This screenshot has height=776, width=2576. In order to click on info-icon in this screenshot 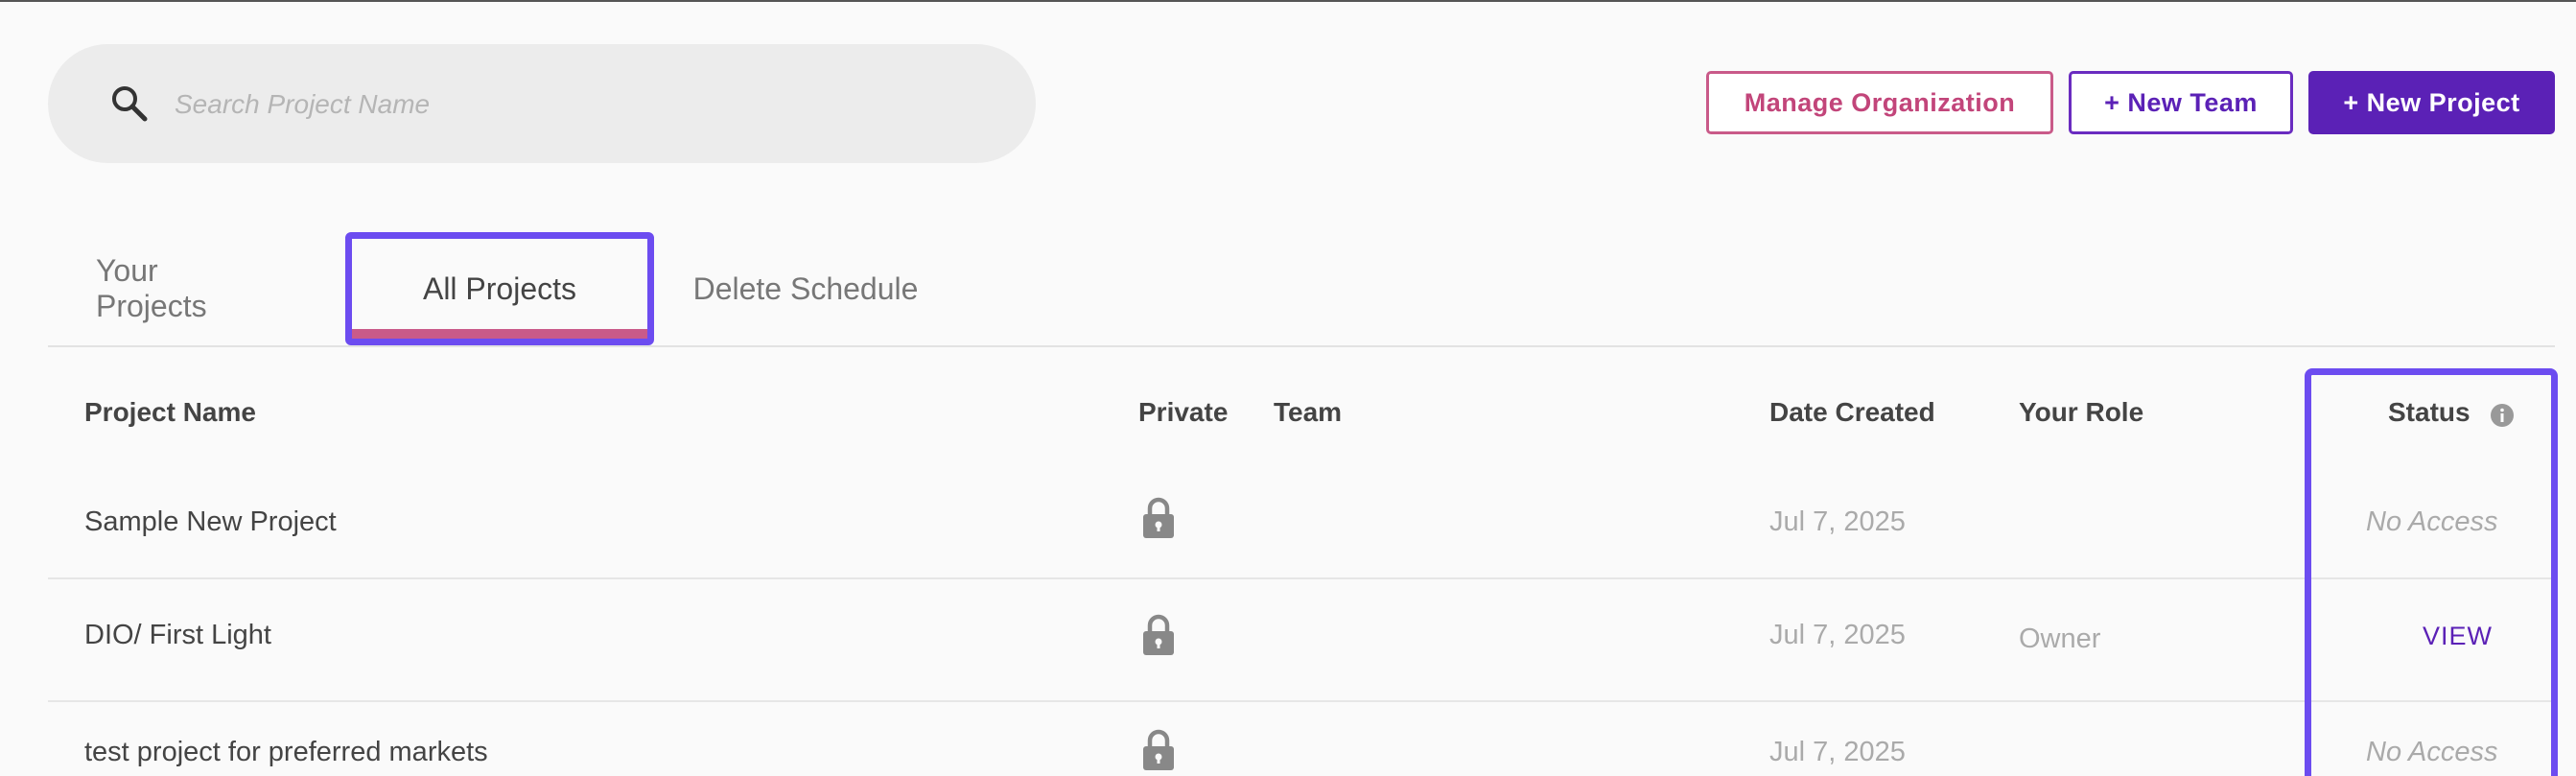, I will do `click(2502, 415)`.